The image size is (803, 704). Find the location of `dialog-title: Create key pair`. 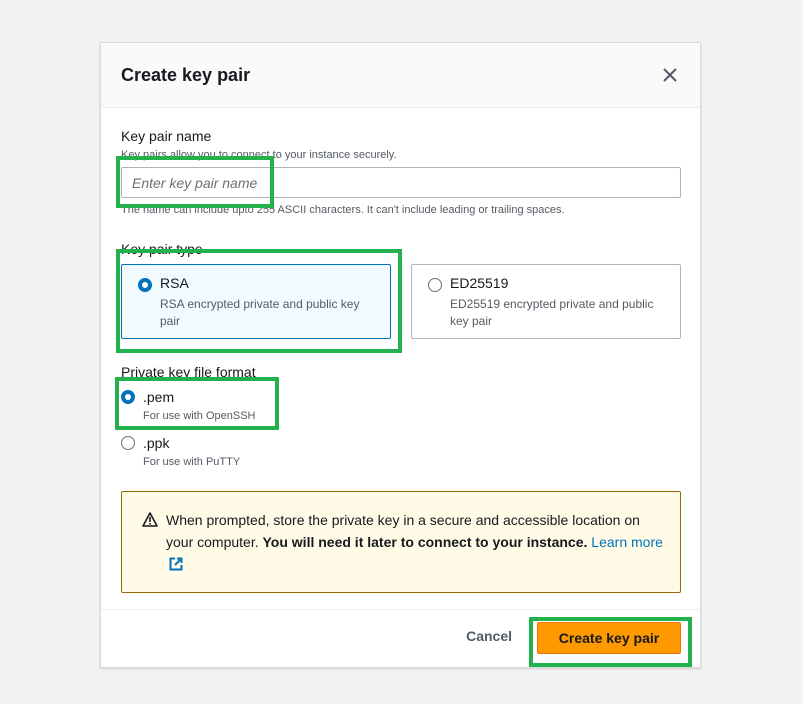

dialog-title: Create key pair is located at coordinates (186, 74).